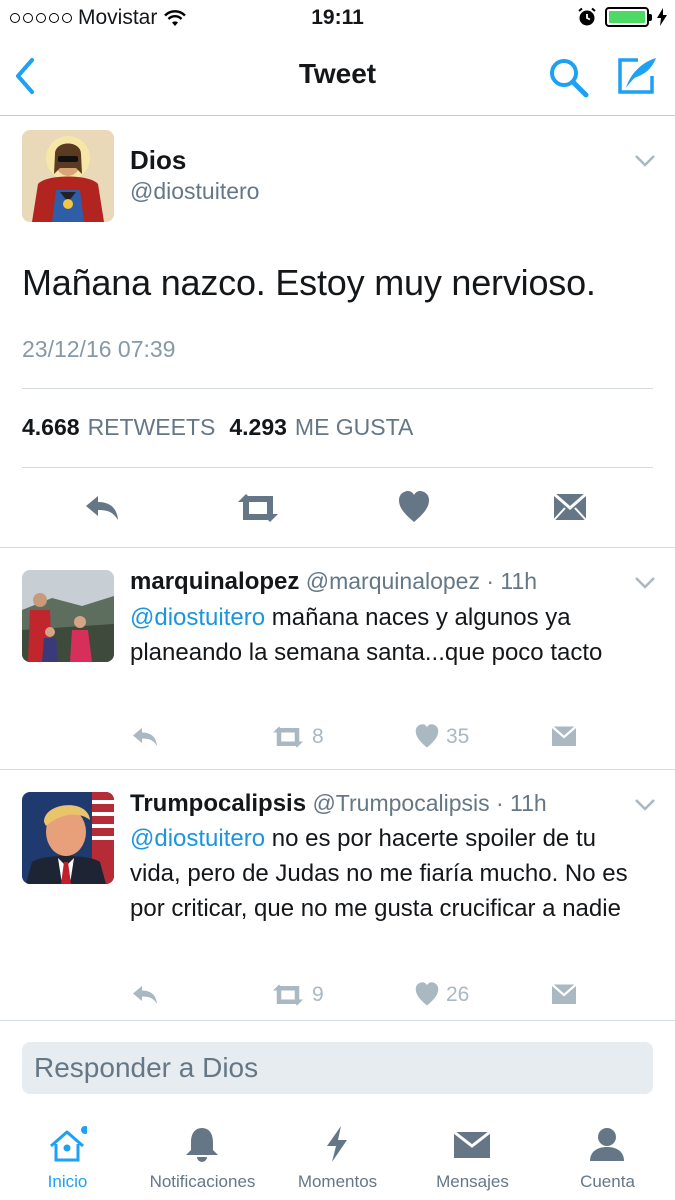 This screenshot has width=675, height=1200. What do you see at coordinates (152, 427) in the screenshot?
I see `retweets-label: RETWEETS` at bounding box center [152, 427].